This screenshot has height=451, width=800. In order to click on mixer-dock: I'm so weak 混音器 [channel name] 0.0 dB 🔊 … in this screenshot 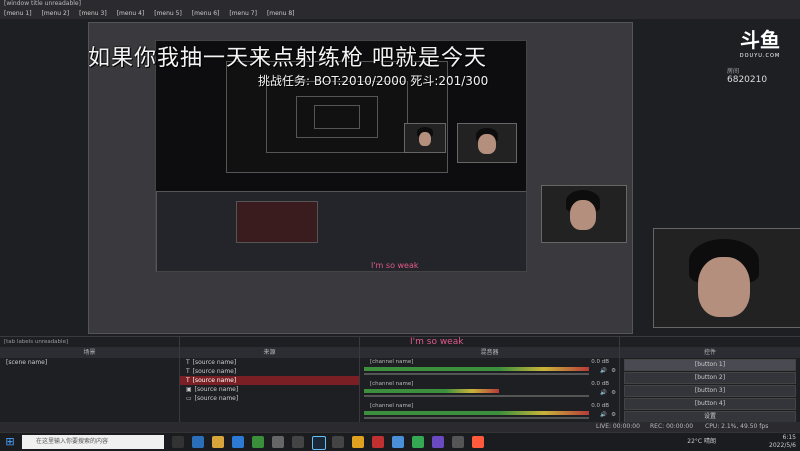, I will do `click(490, 386)`.